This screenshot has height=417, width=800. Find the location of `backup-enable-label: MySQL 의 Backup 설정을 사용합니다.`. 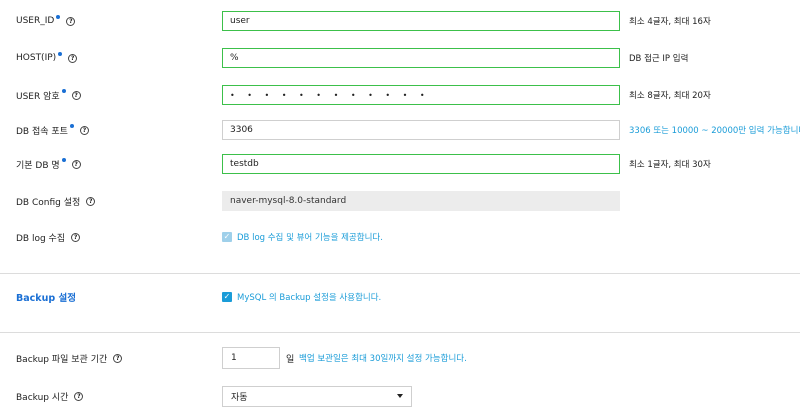

backup-enable-label: MySQL 의 Backup 설정을 사용합니다. is located at coordinates (309, 298).